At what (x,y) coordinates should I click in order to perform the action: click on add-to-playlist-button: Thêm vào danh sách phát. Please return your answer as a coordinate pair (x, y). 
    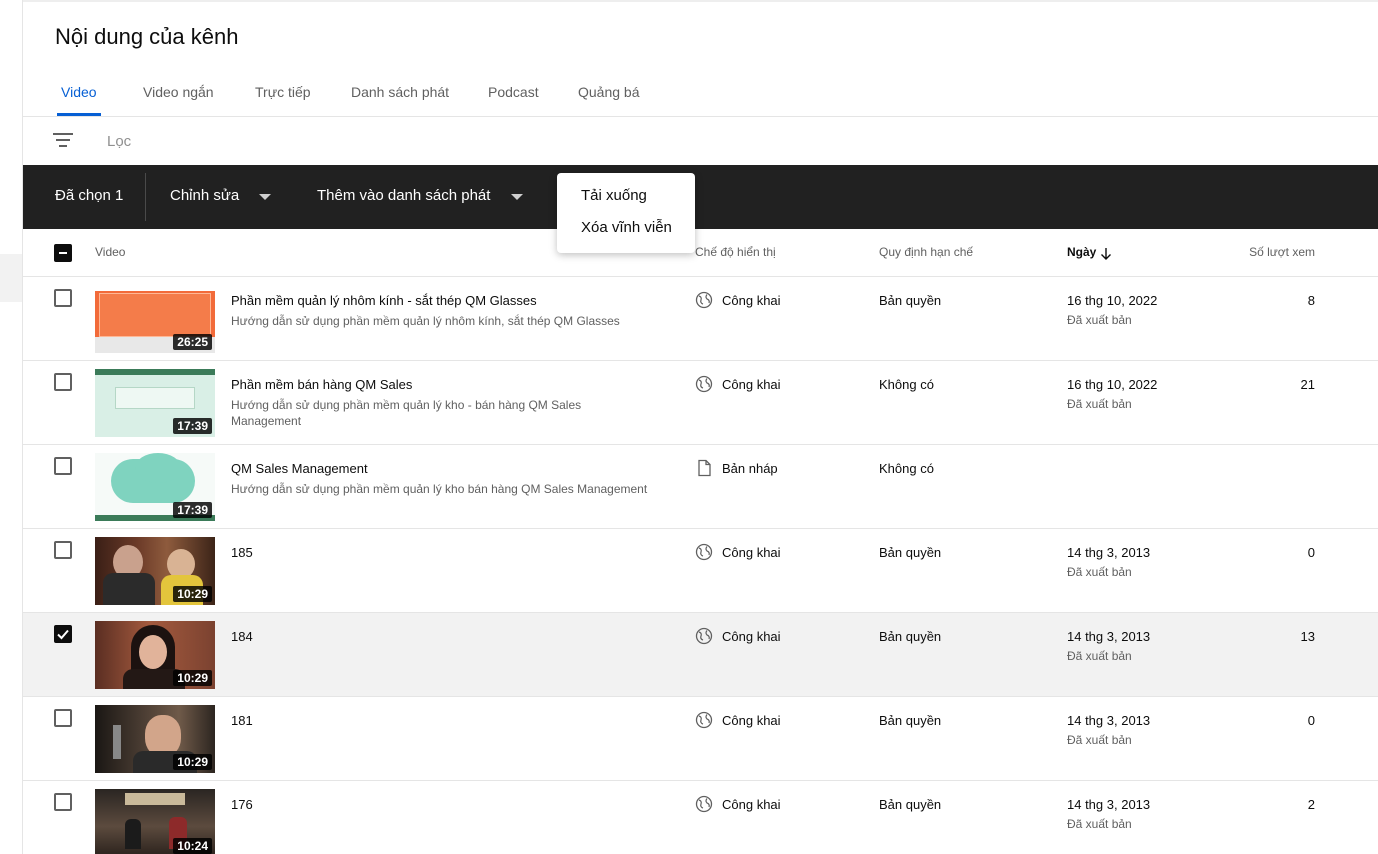
    Looking at the image, I should click on (403, 195).